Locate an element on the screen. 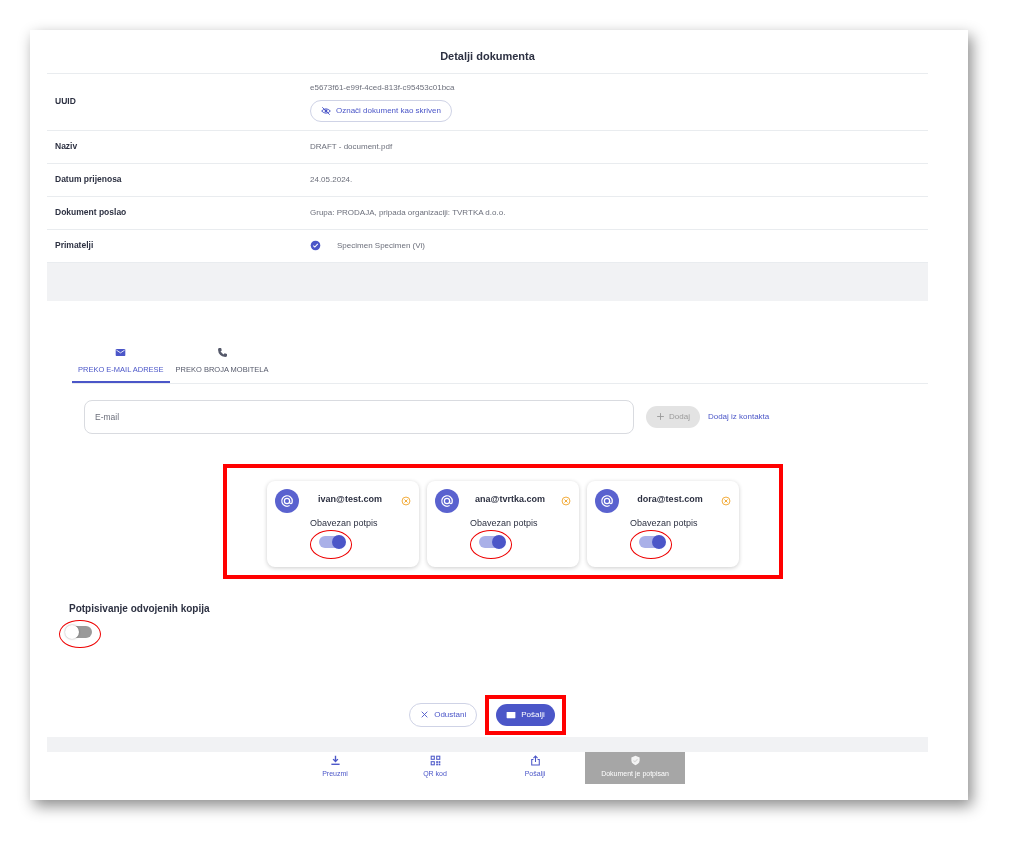 The height and width of the screenshot is (855, 1024). field-value: Grupa: PRODAJA, pripada organizaciji: TVRTKA d.o.o. is located at coordinates (408, 212).